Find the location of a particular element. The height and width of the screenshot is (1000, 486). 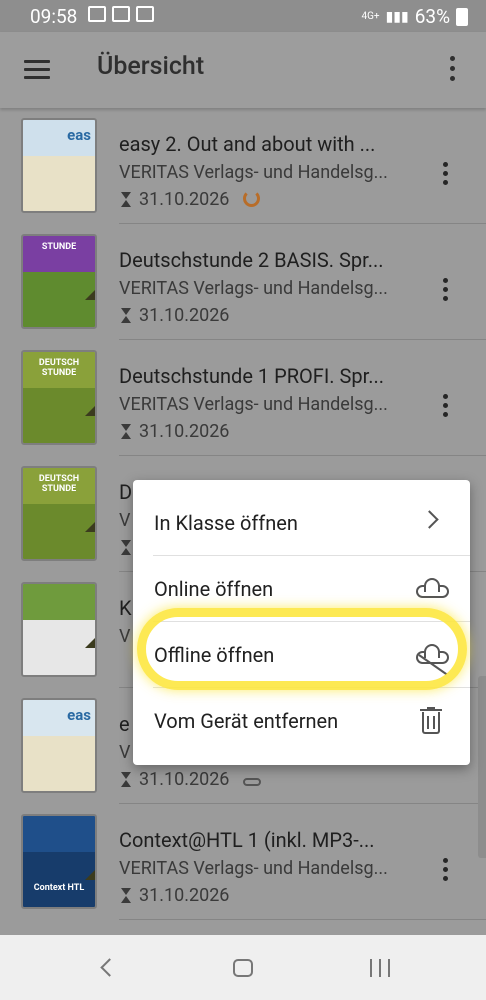

scroll-indicator is located at coordinates (482, 767).